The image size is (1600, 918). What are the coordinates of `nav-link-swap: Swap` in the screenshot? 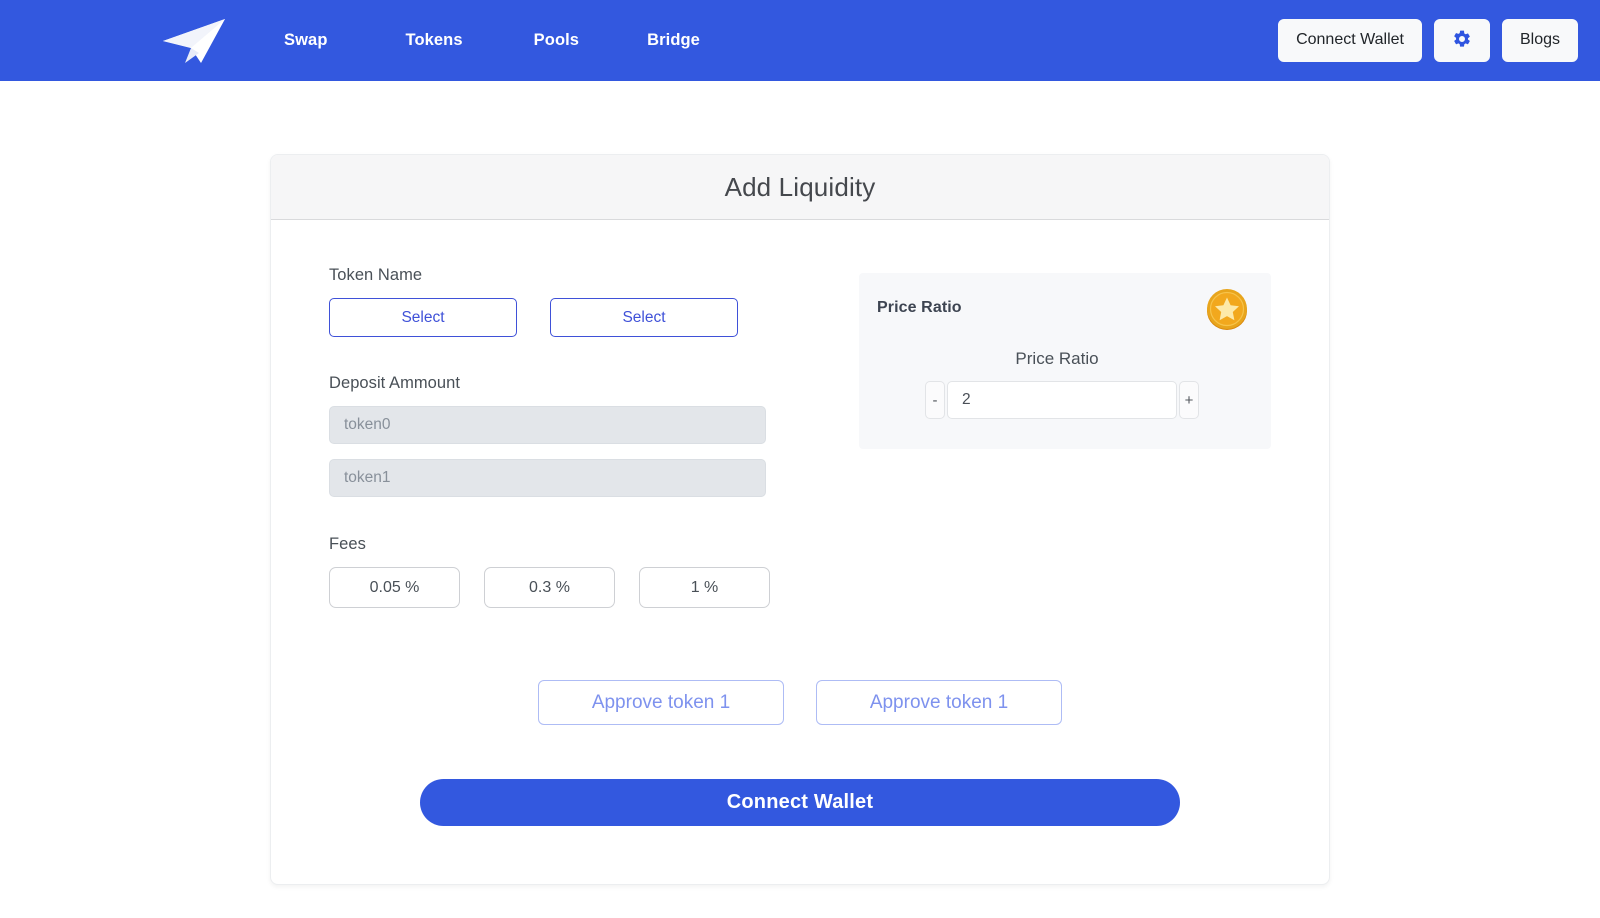 It's located at (306, 40).